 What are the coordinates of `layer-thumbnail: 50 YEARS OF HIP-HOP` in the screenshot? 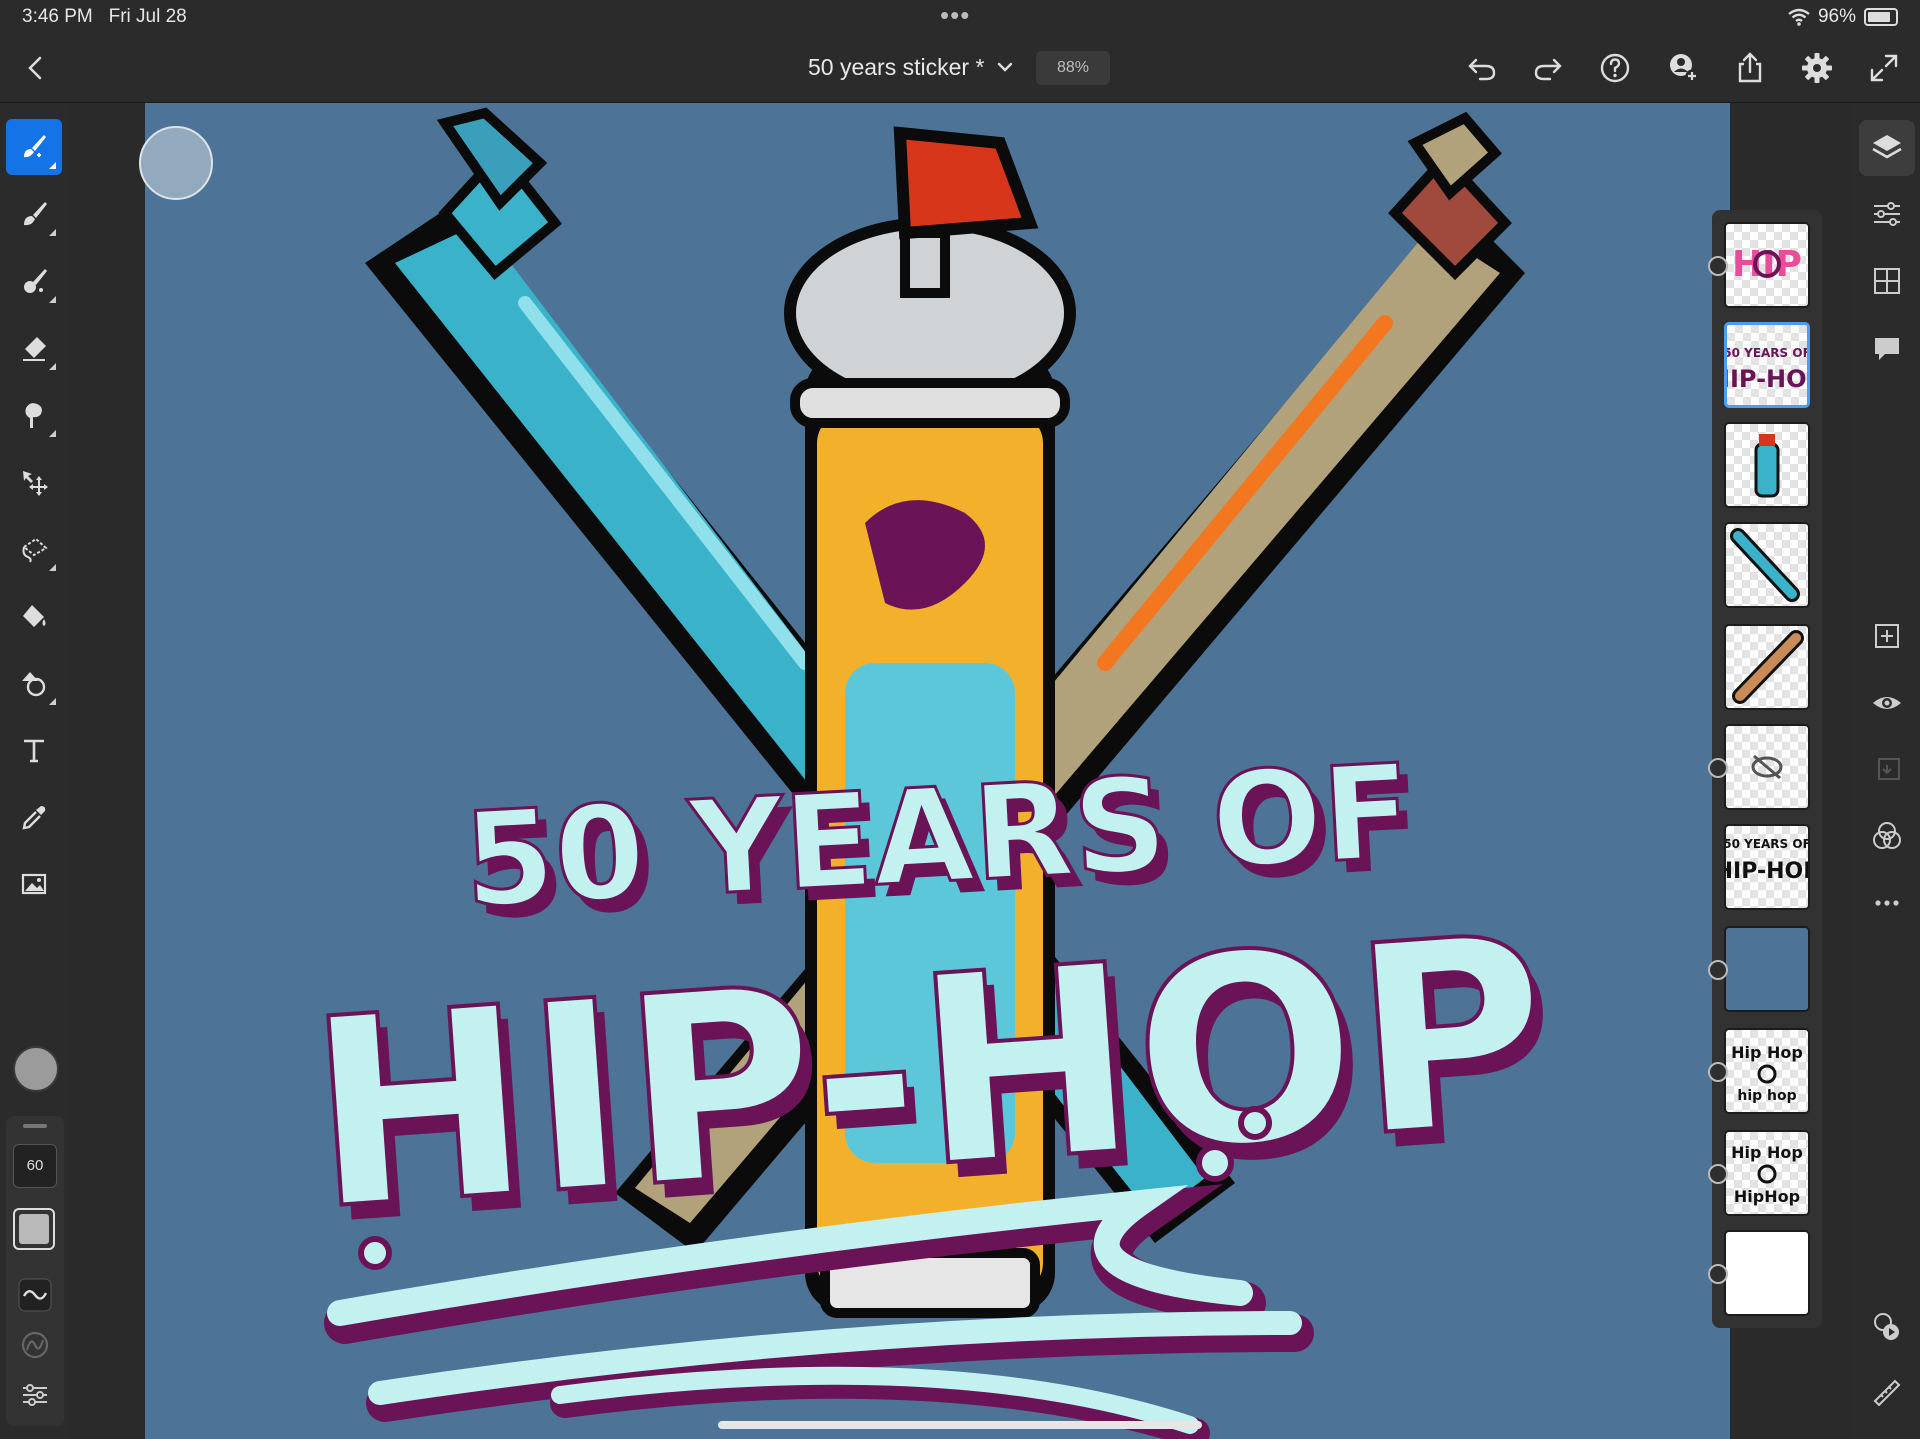 It's located at (1767, 867).